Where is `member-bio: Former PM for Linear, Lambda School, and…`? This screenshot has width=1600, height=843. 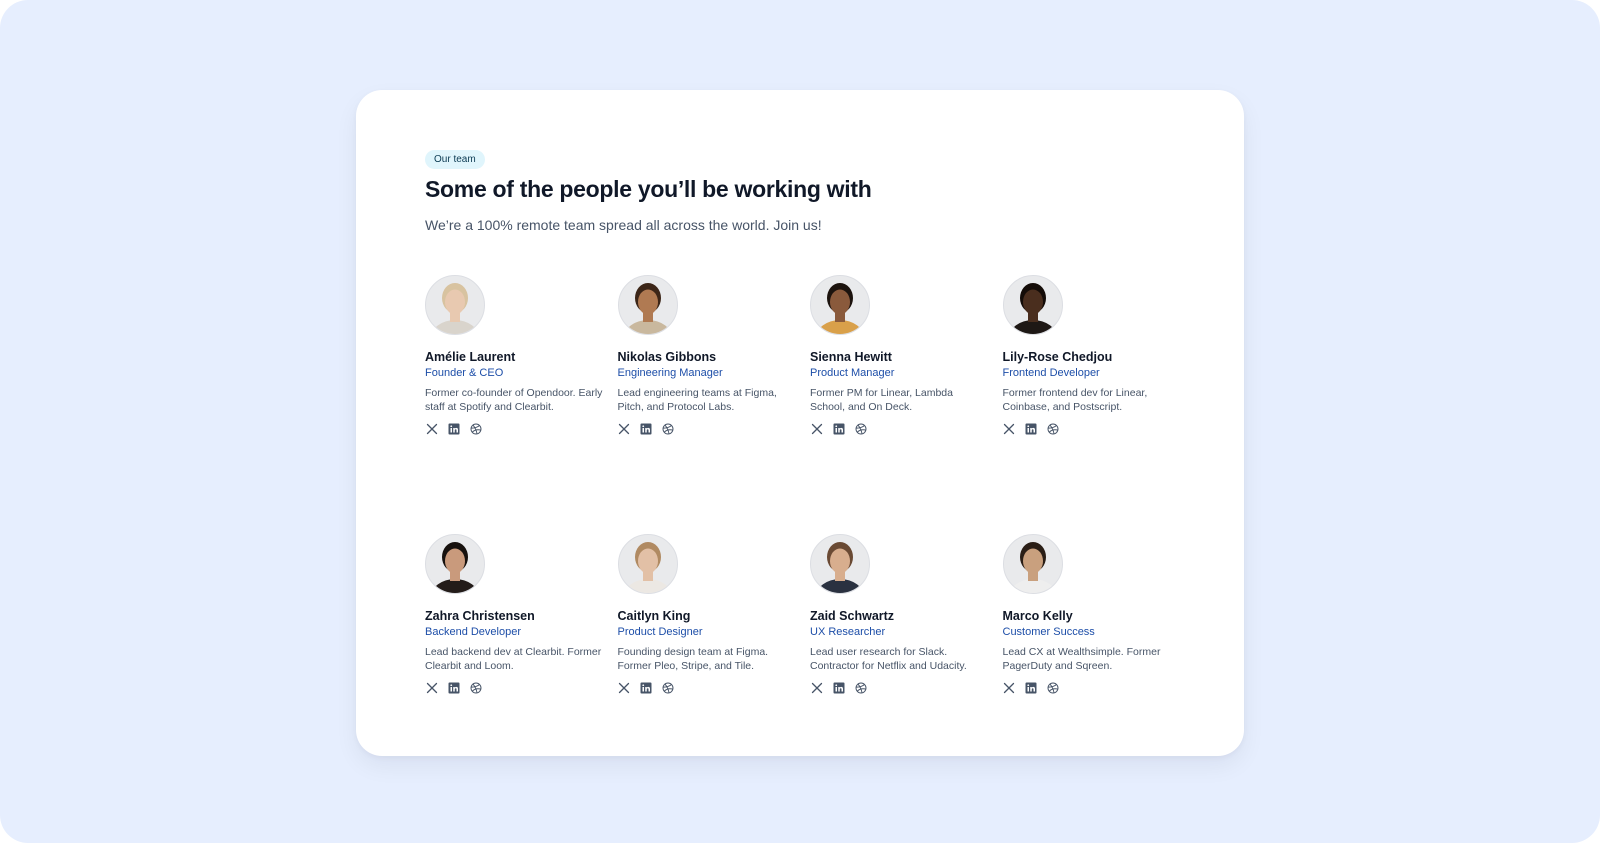 member-bio: Former PM for Linear, Lambda School, and… is located at coordinates (881, 400).